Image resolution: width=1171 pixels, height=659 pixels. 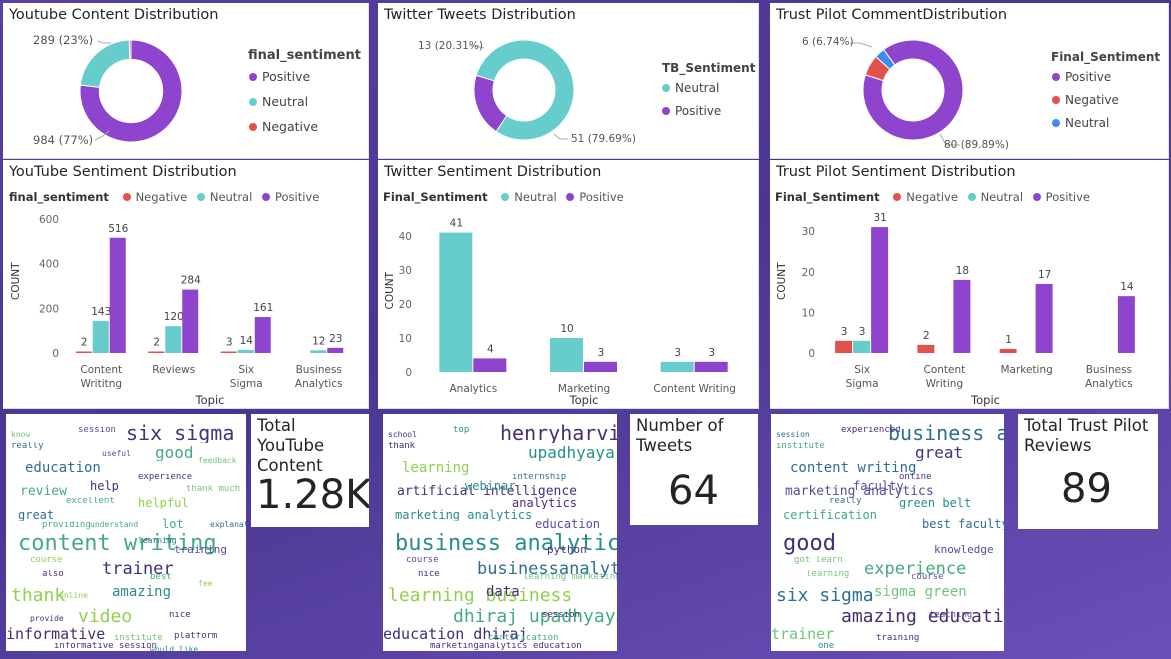 I want to click on wordcloud-word: education, so click(x=568, y=524).